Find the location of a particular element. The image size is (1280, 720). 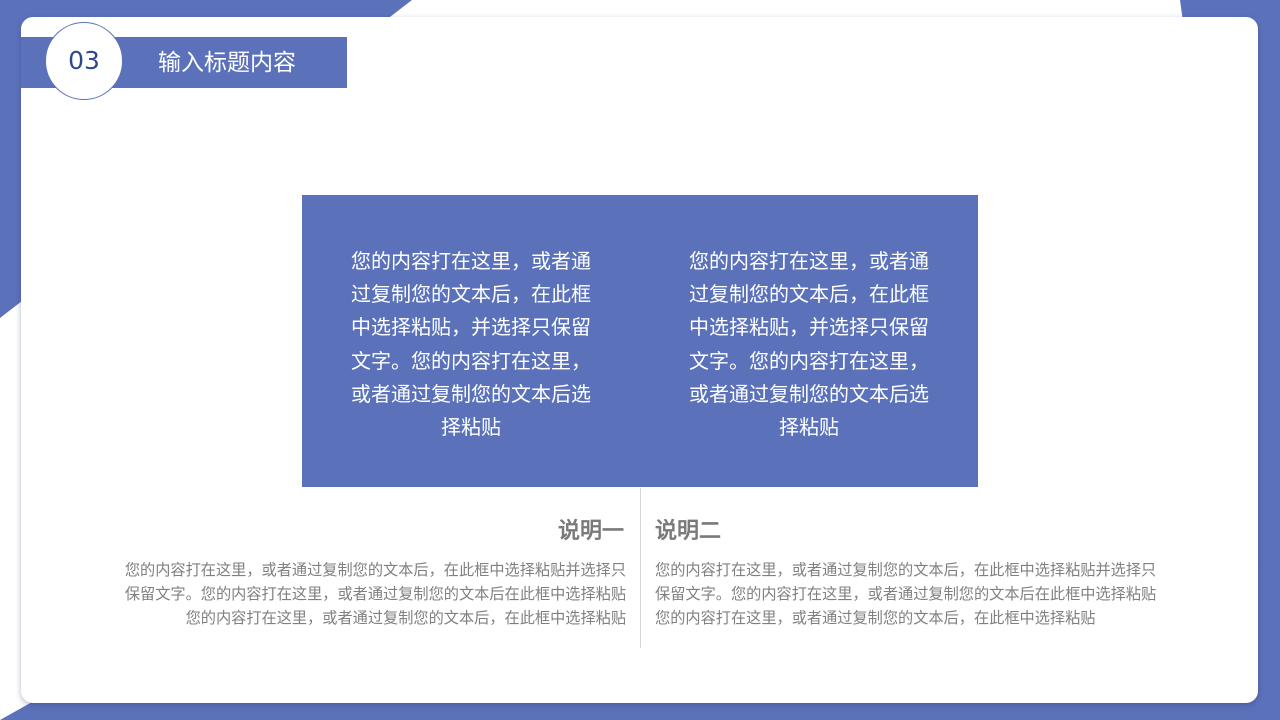

slide-number-badge: 03 is located at coordinates (84, 61).